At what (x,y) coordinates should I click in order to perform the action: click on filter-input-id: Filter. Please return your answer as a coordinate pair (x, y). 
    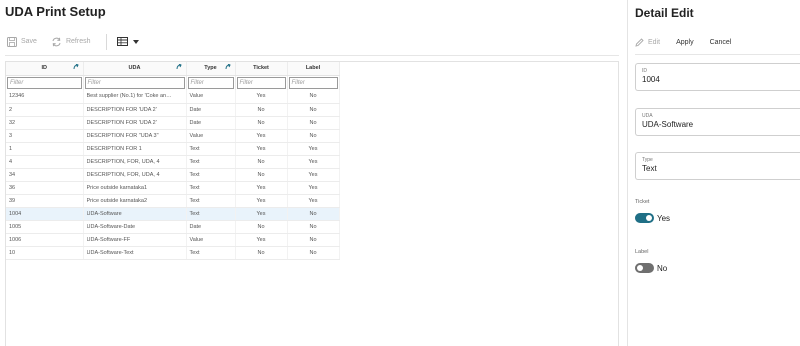
    Looking at the image, I should click on (44, 82).